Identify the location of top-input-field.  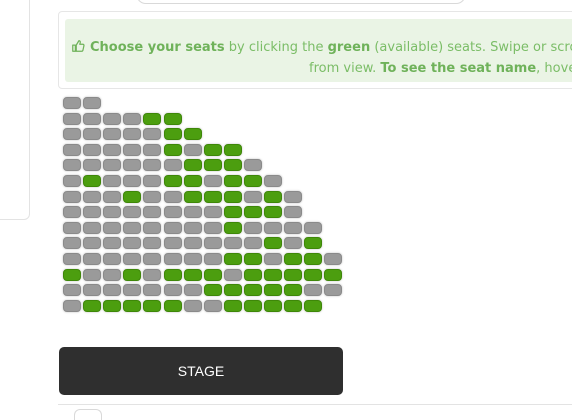
(301, 2).